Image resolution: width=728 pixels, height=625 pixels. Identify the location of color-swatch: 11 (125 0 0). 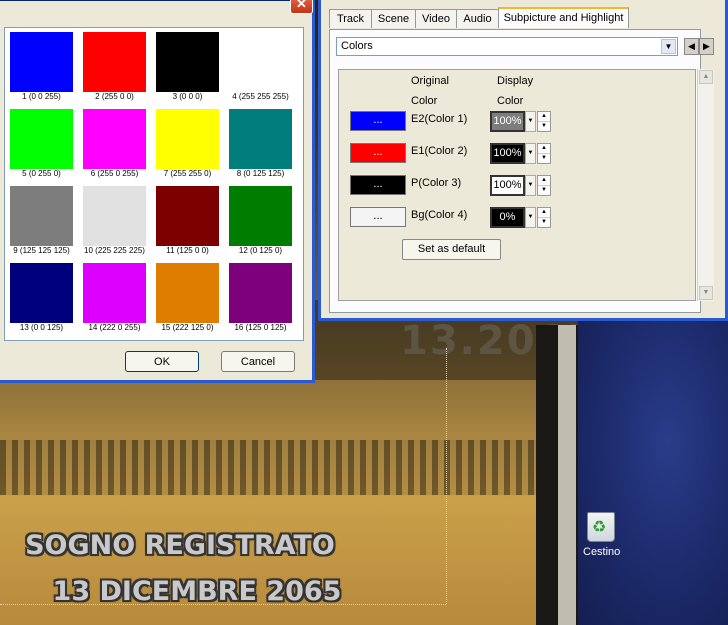
(187, 220).